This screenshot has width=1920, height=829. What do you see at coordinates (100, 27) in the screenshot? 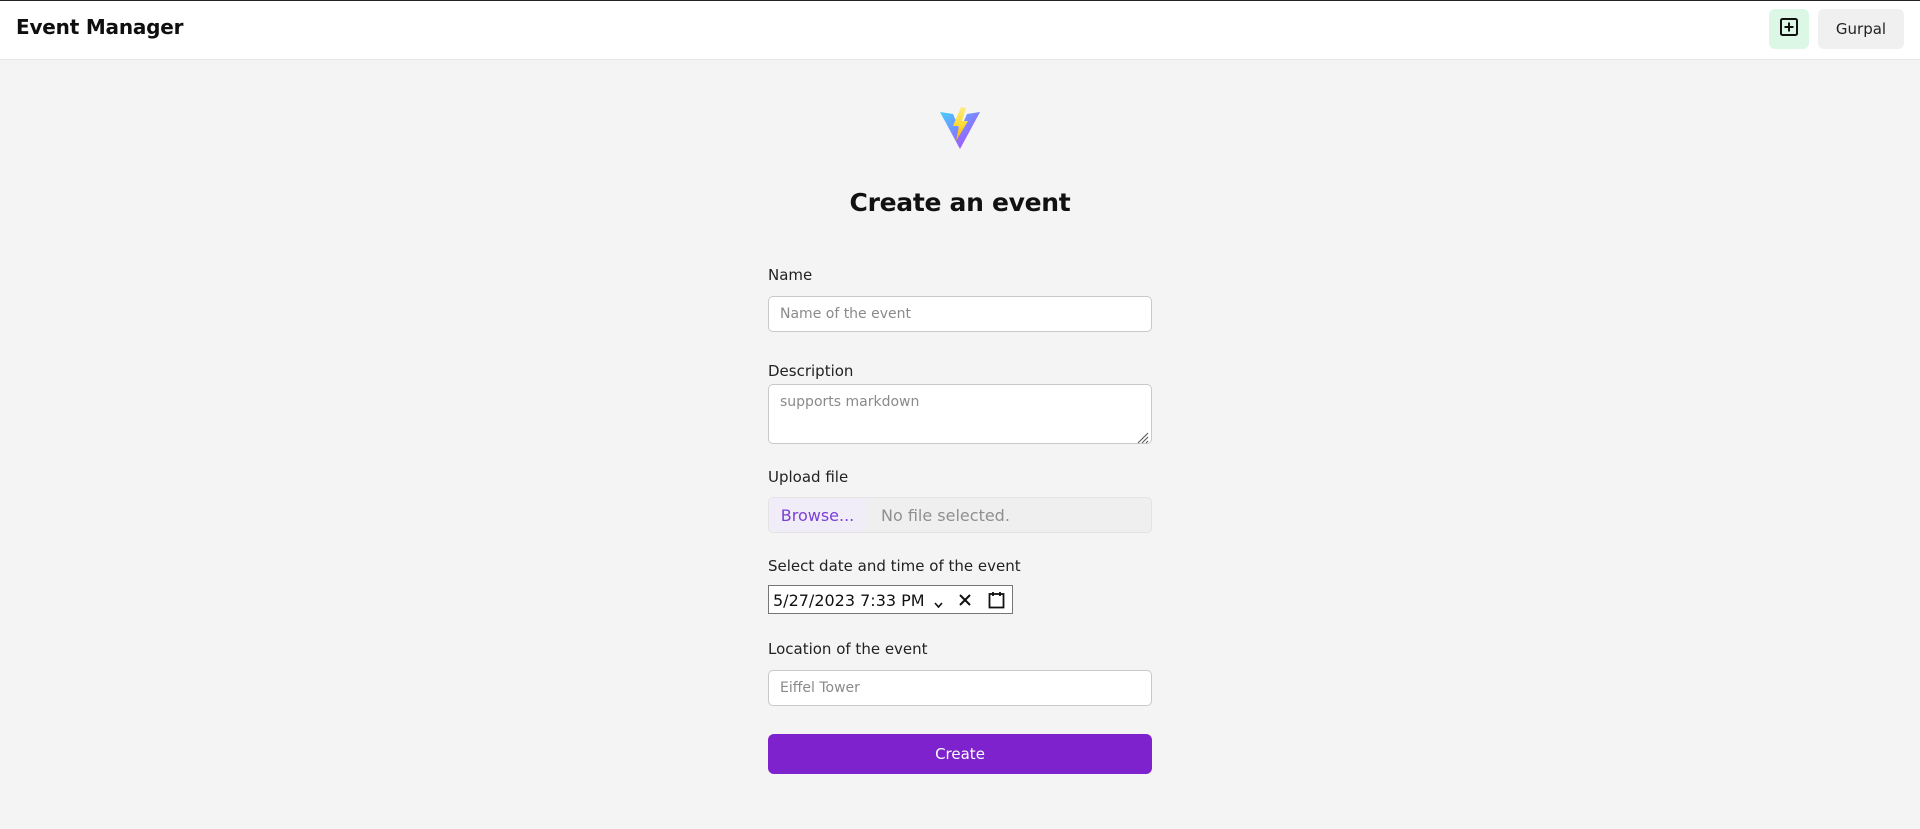
I see `app-title: Event Manager` at bounding box center [100, 27].